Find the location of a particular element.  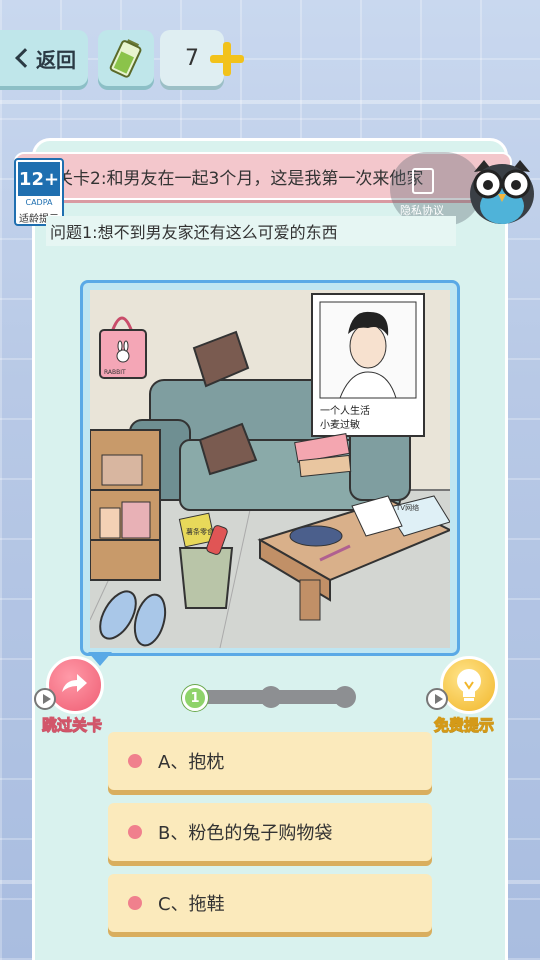

age-rating-org: CADPA is located at coordinates (39, 202).